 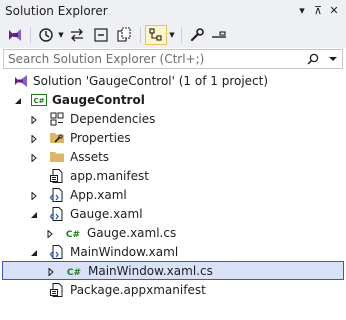 What do you see at coordinates (173, 195) in the screenshot?
I see `tree-item-app-xaml: App.xaml` at bounding box center [173, 195].